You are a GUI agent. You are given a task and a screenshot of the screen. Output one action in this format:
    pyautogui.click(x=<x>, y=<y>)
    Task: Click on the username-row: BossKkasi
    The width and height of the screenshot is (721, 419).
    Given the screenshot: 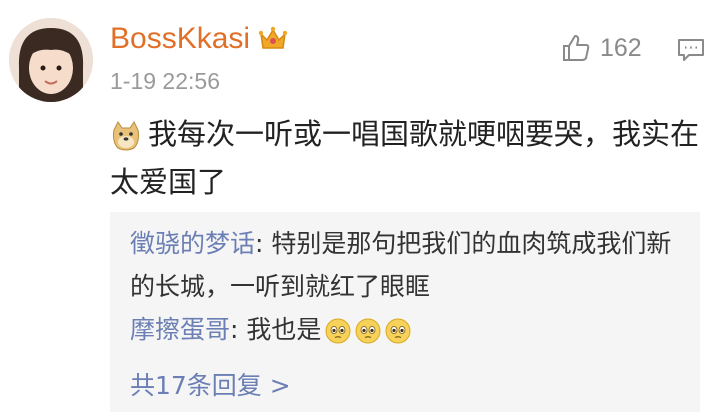 What is the action you would take?
    pyautogui.click(x=199, y=39)
    